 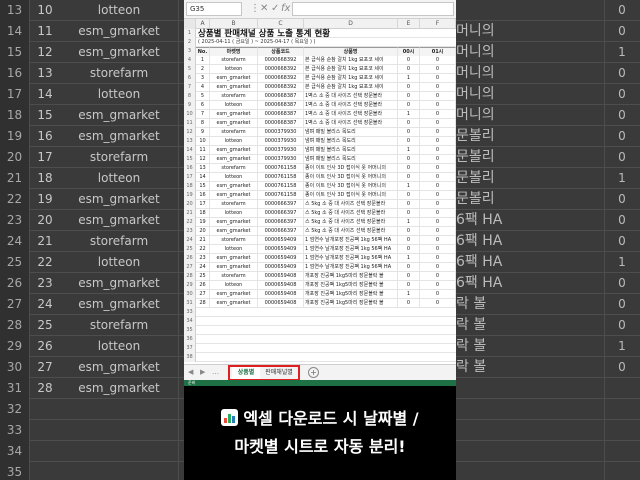 I want to click on cell-no: 3, so click(x=203, y=78).